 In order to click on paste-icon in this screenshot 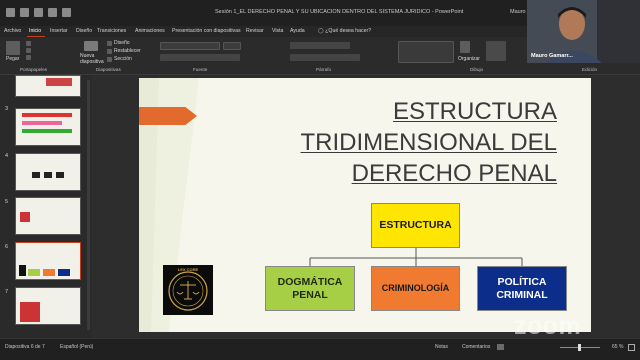, I will do `click(13, 48)`.